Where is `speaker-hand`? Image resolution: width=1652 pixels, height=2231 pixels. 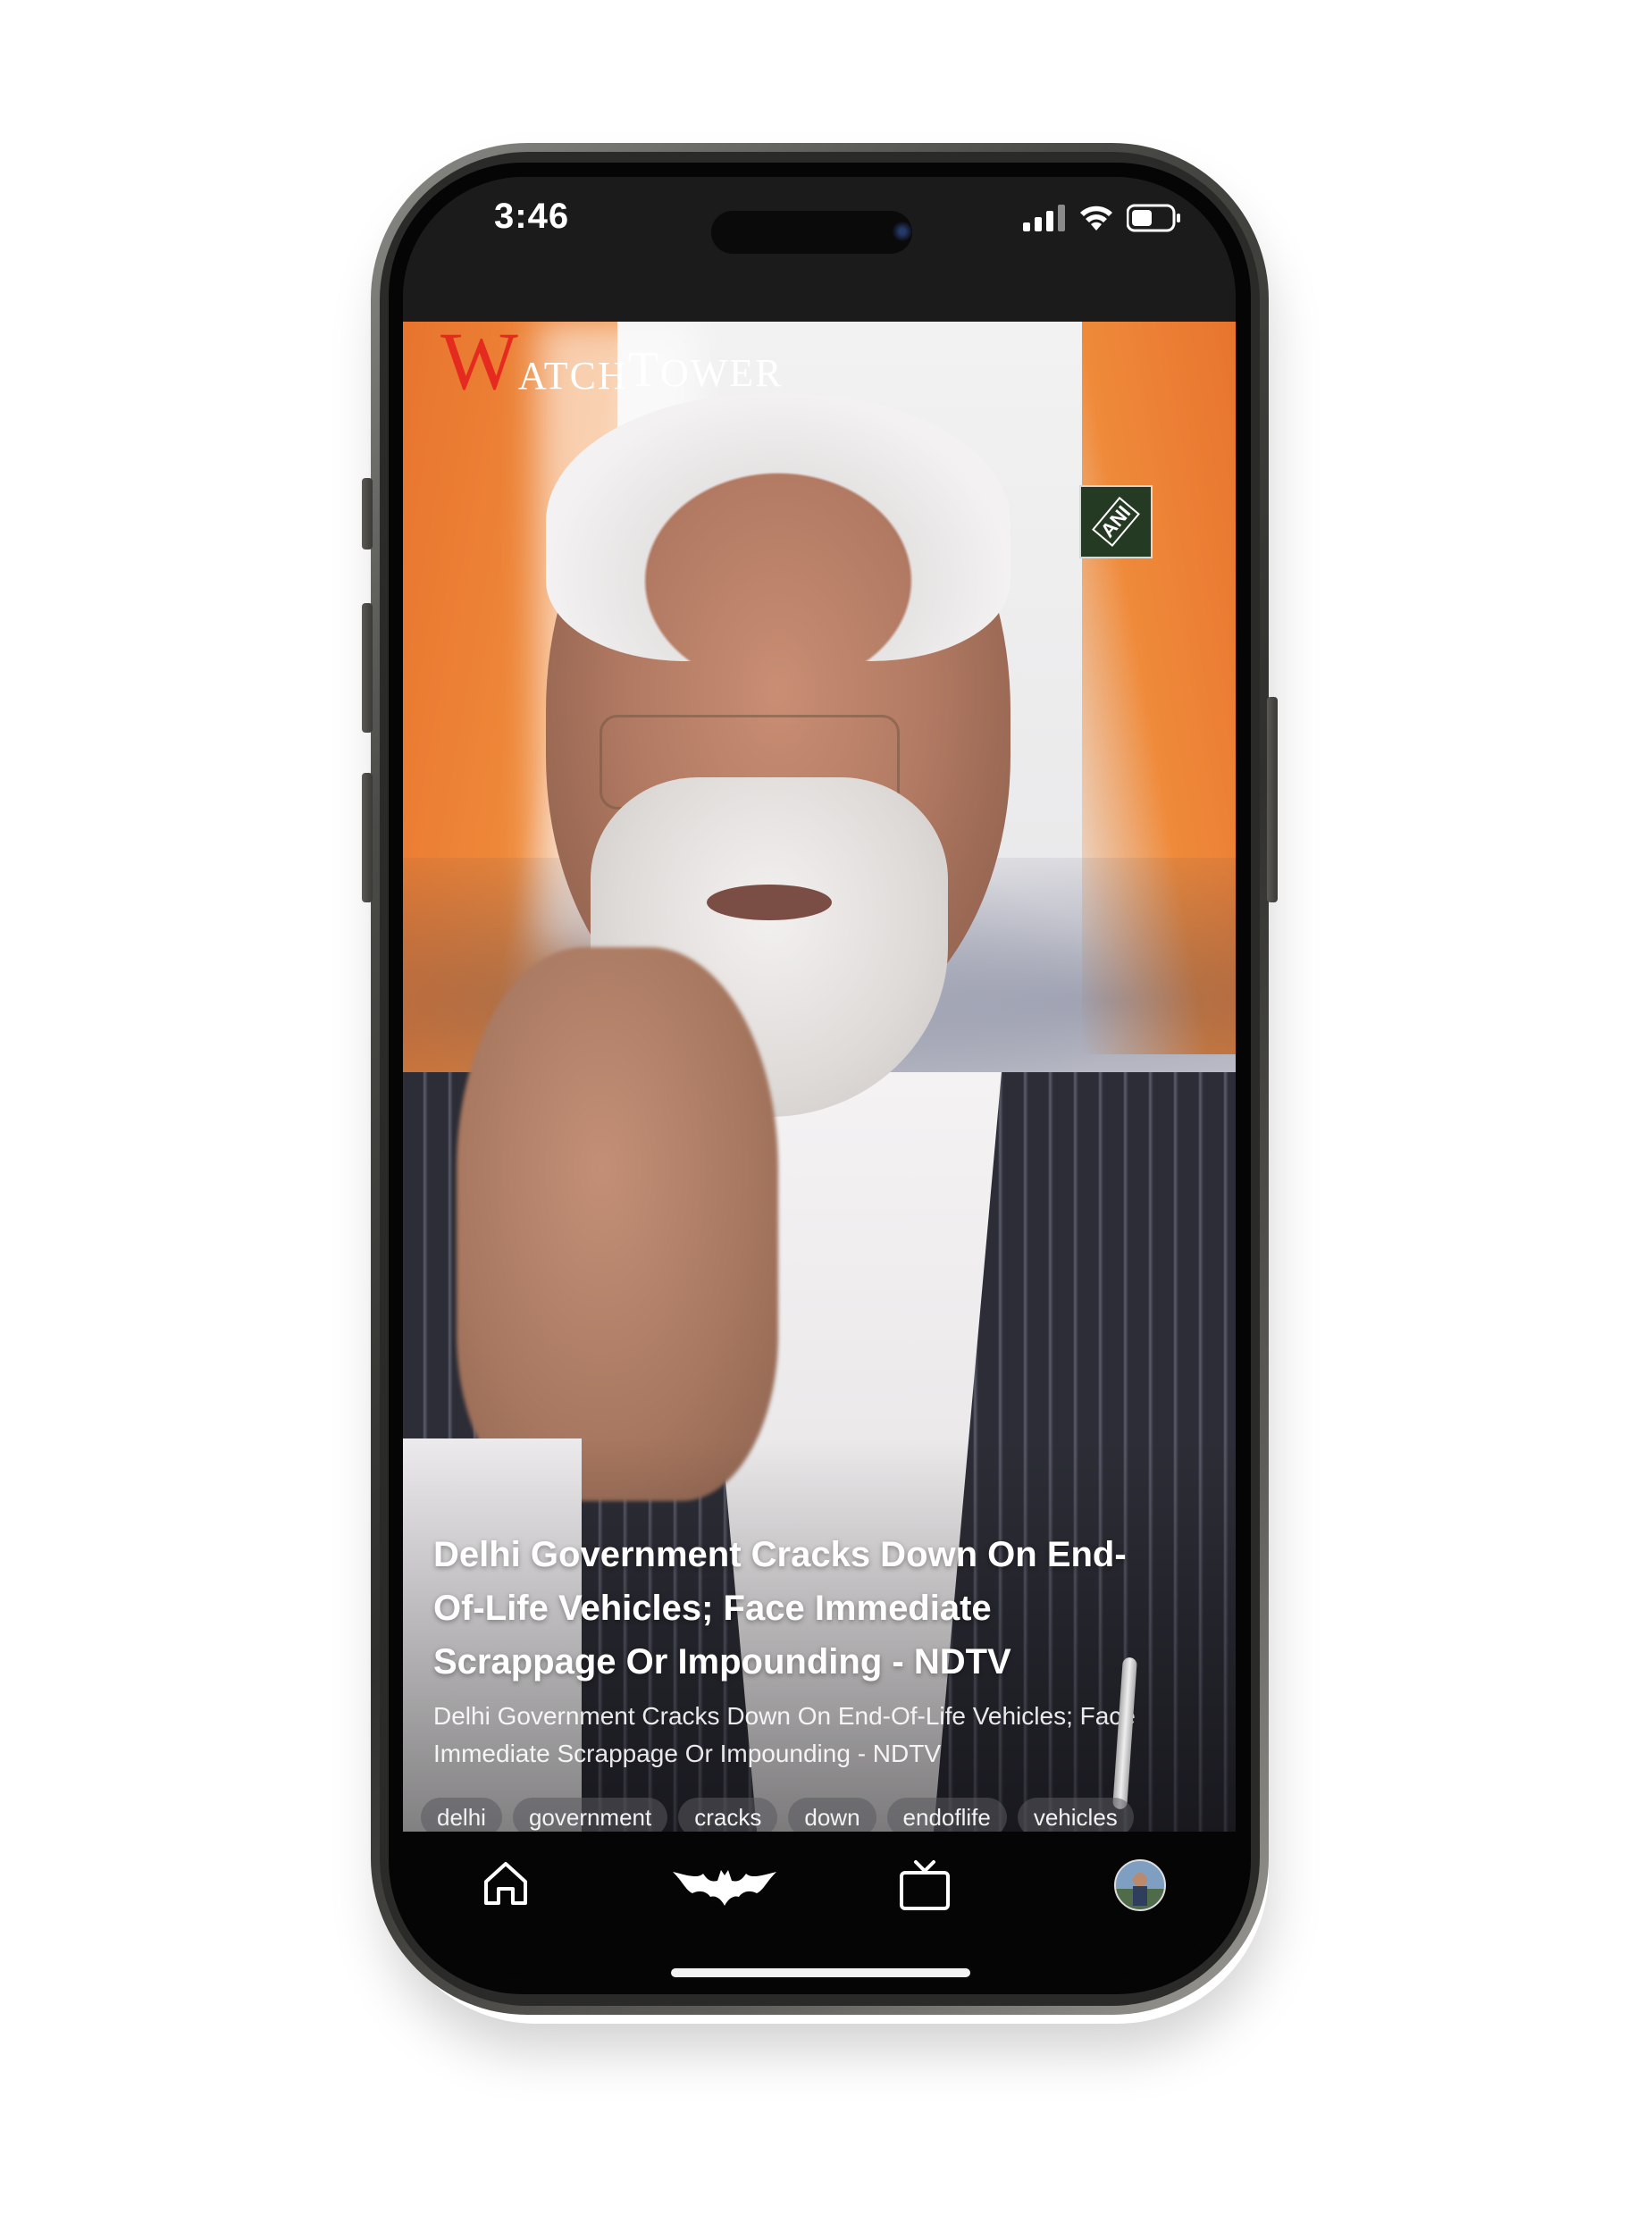 speaker-hand is located at coordinates (617, 1224).